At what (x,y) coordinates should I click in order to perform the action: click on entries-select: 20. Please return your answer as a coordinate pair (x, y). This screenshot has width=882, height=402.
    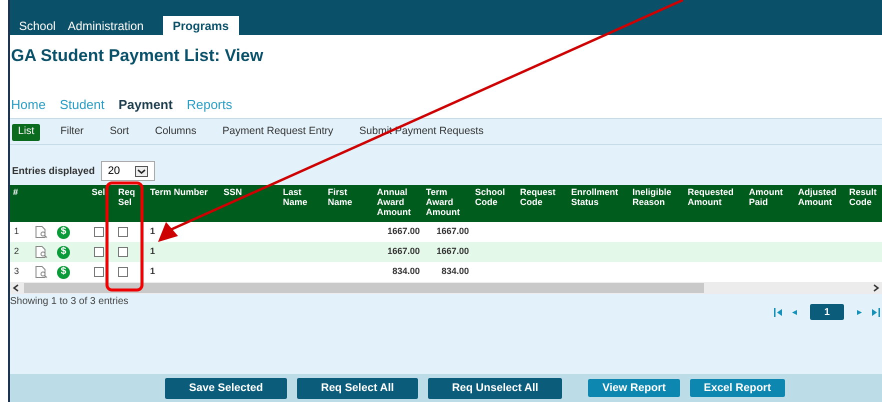
    Looking at the image, I should click on (127, 171).